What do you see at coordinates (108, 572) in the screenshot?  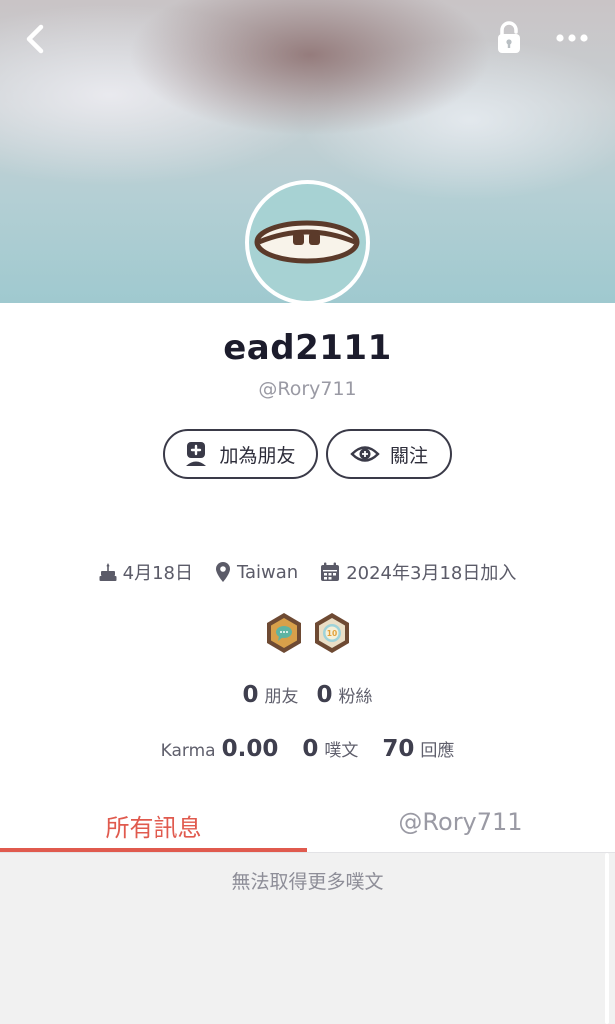 I see `cake-icon` at bounding box center [108, 572].